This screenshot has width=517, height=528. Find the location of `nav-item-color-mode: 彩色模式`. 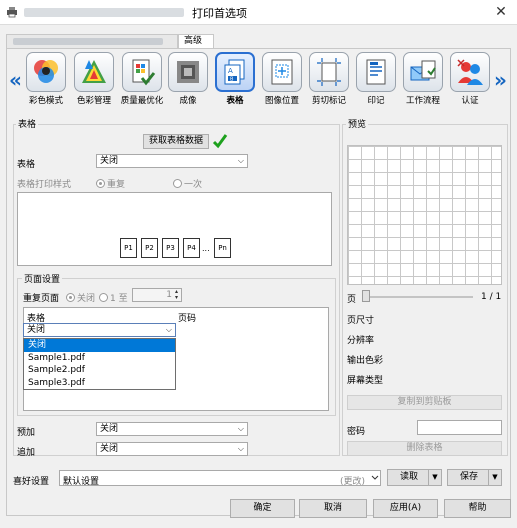

nav-item-color-mode: 彩色模式 is located at coordinates (46, 79).